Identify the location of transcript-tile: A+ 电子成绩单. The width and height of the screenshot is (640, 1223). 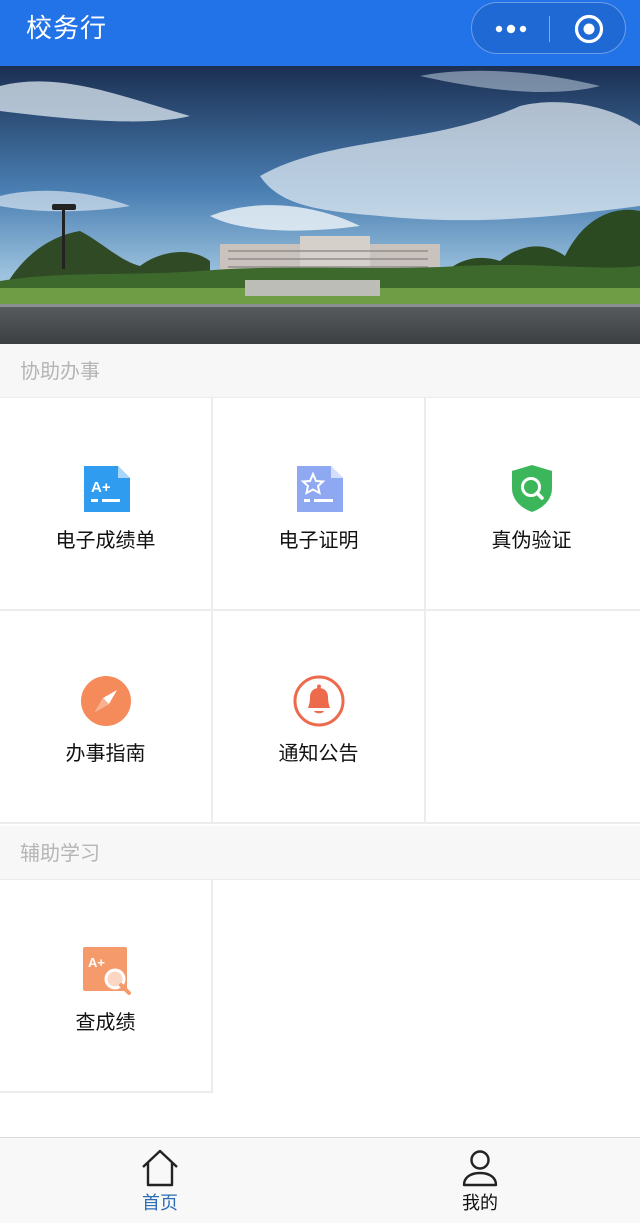
(106, 504).